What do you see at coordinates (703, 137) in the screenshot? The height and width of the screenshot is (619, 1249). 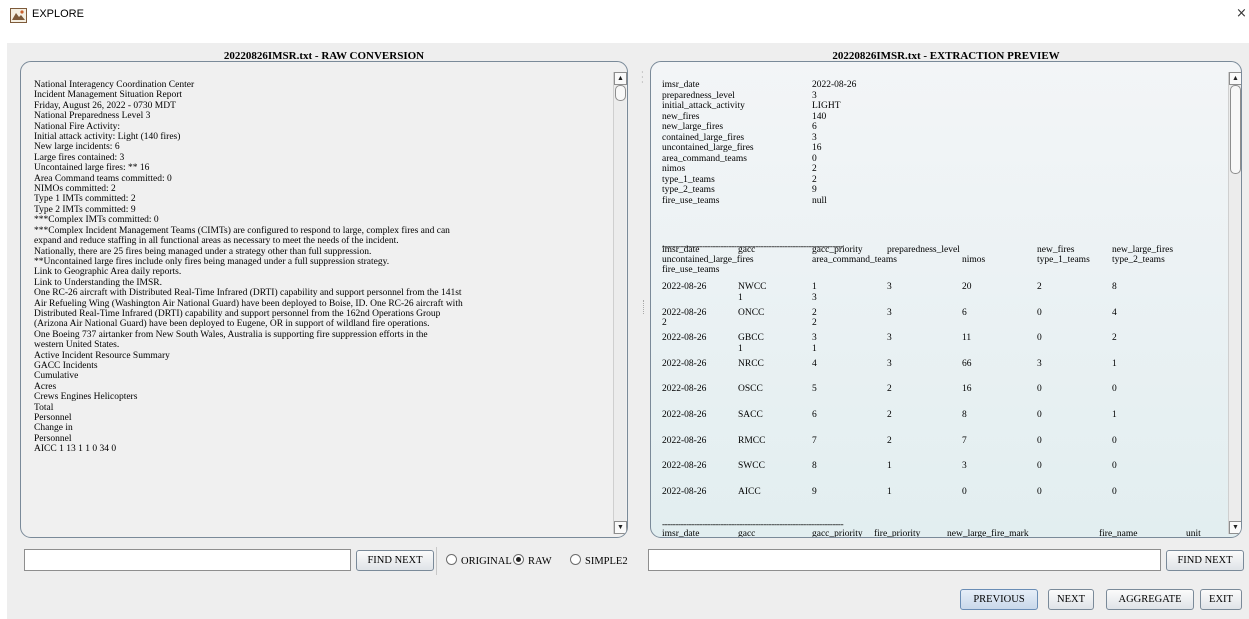 I see `summary-key: contained_large_fires` at bounding box center [703, 137].